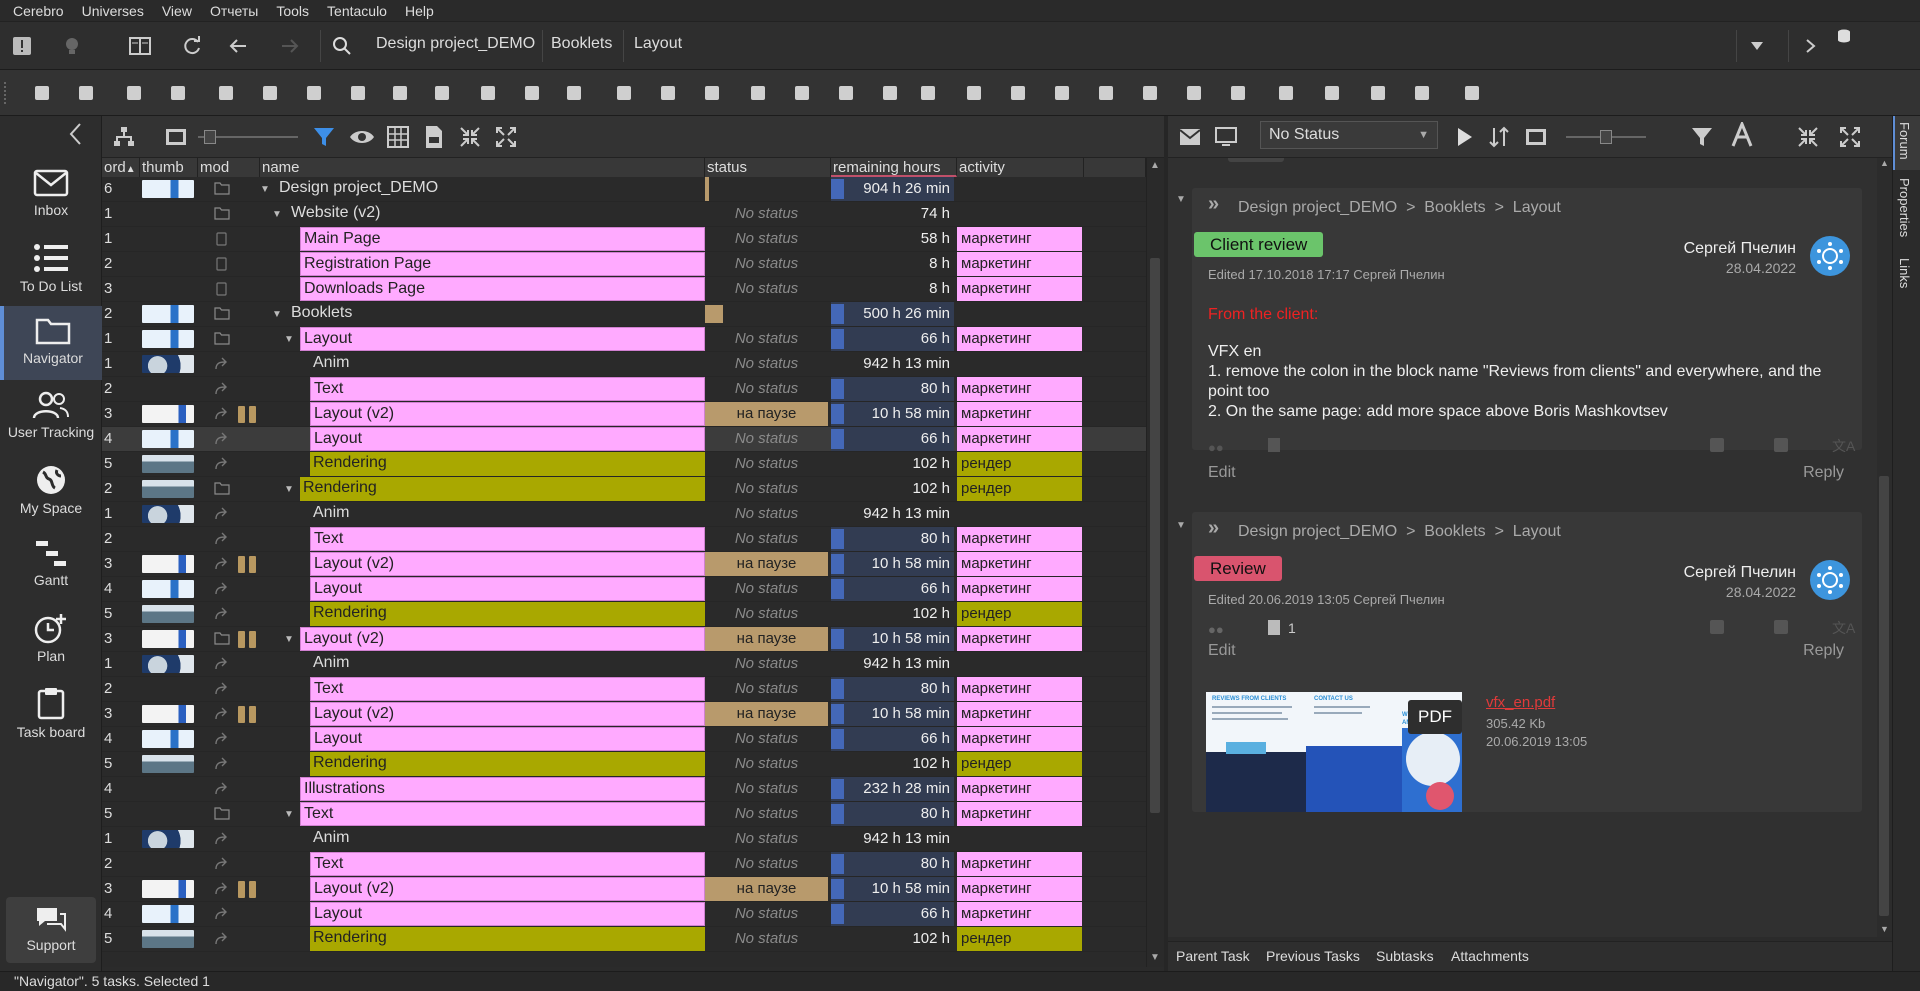 The height and width of the screenshot is (991, 1920). I want to click on grid-scrollbar: ▲ ▼, so click(1155, 562).